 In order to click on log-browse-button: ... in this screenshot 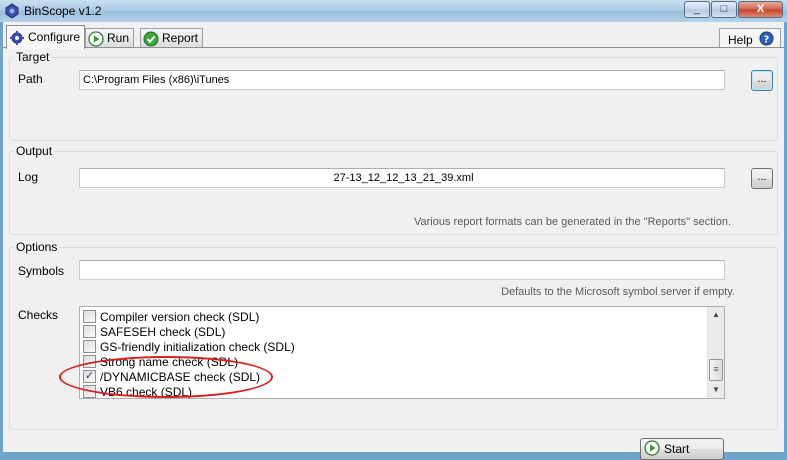, I will do `click(762, 178)`.